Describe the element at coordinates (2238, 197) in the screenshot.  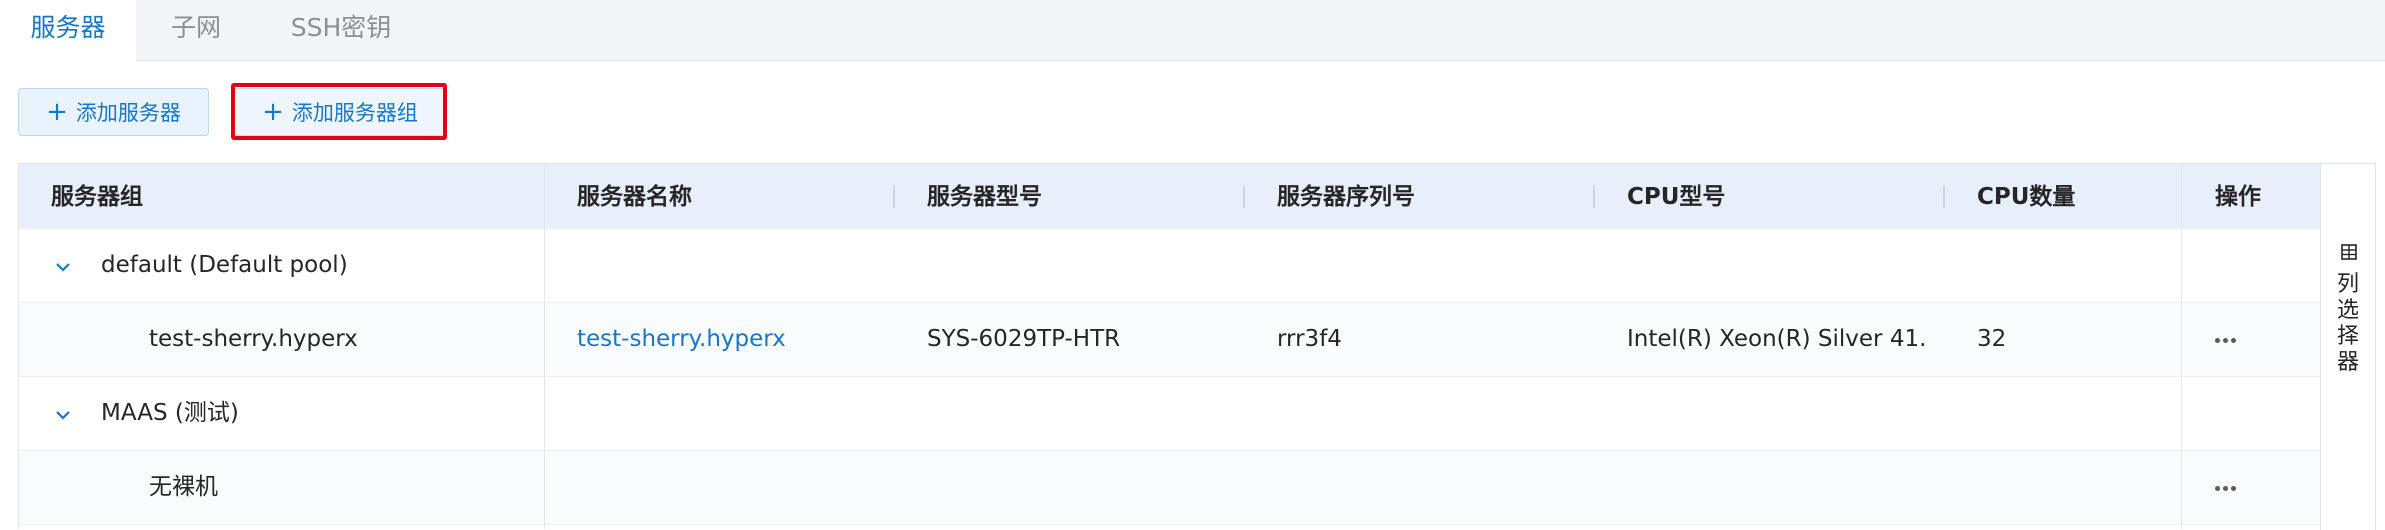
I see `header-actions: 操作` at that location.